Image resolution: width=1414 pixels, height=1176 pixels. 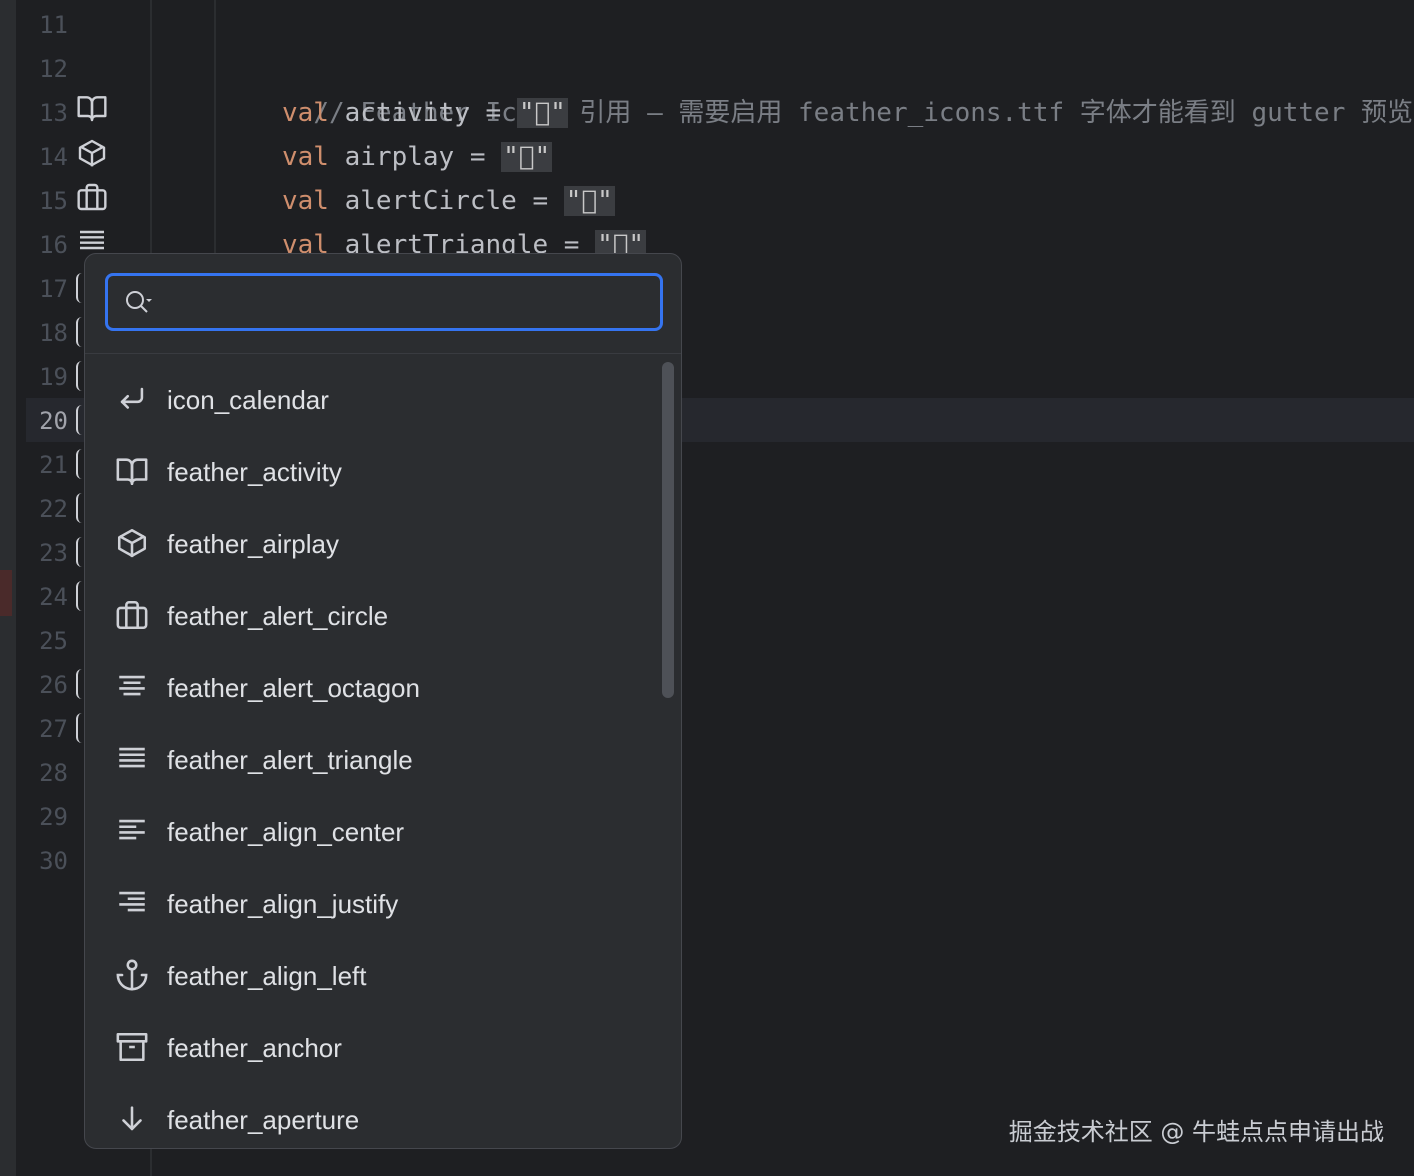 I want to click on list-item: feather_activity, so click(x=370, y=472).